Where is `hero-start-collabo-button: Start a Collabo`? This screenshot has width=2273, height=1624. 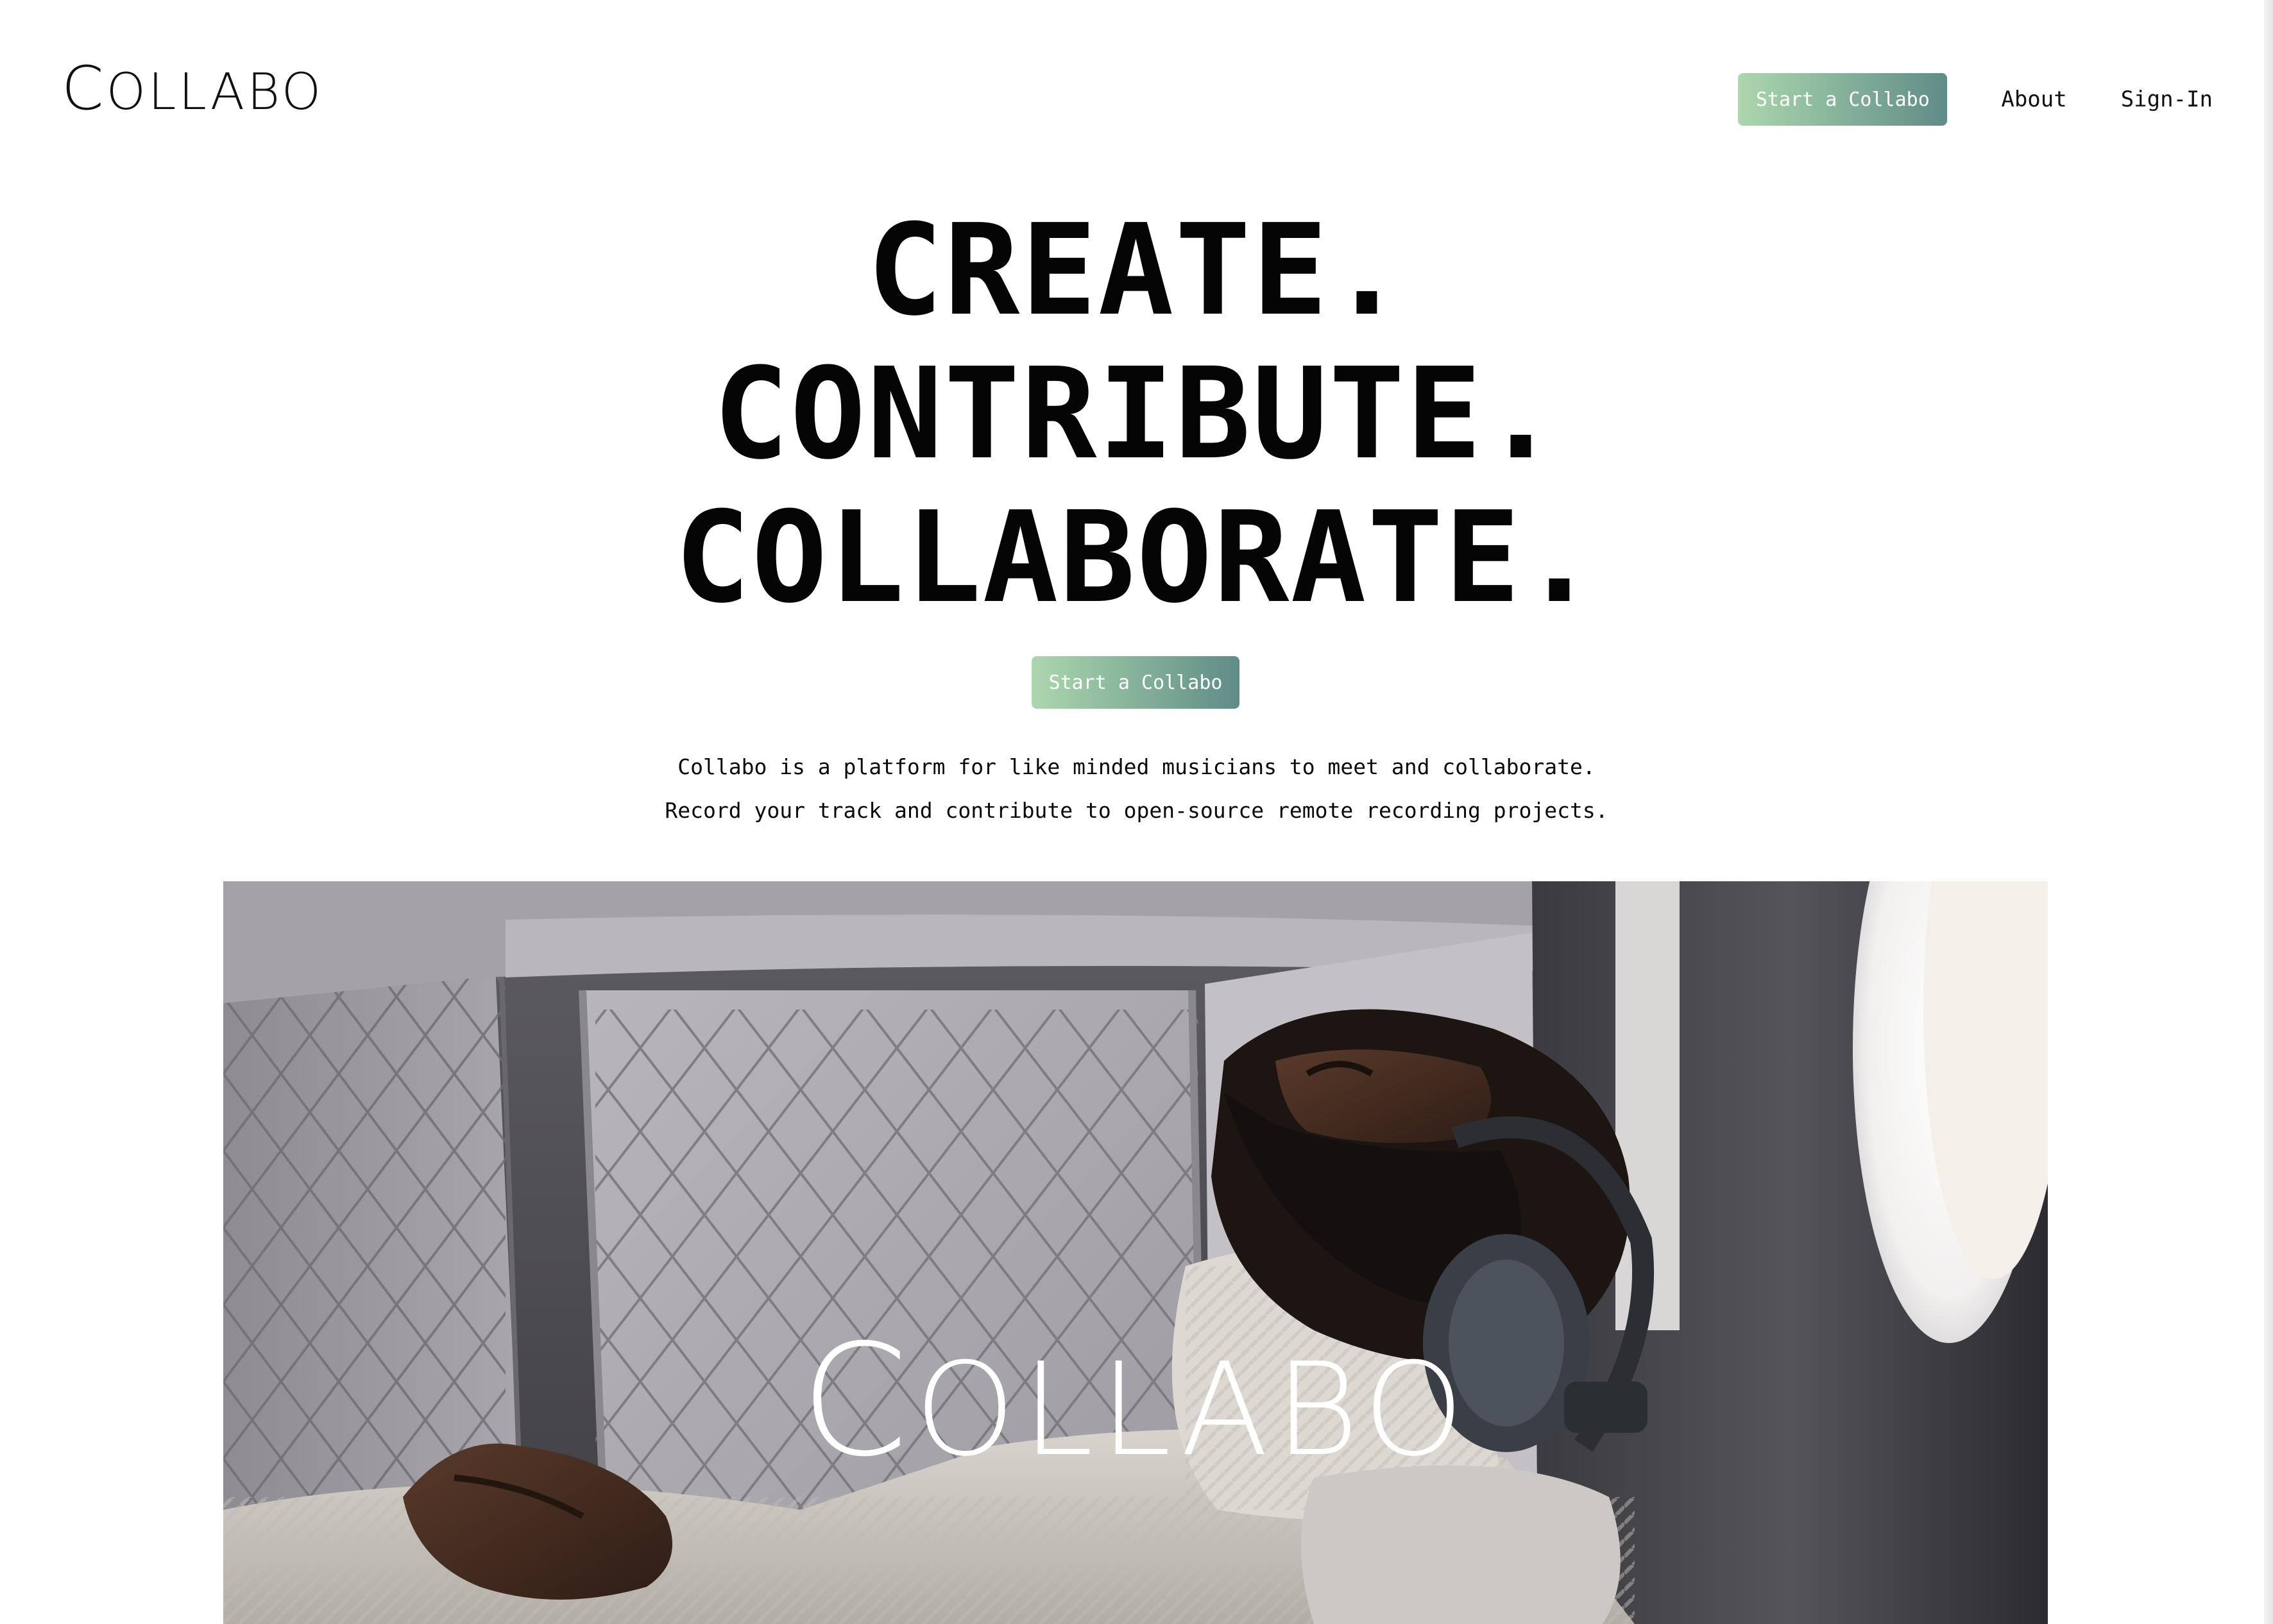
hero-start-collabo-button: Start a Collabo is located at coordinates (1135, 682).